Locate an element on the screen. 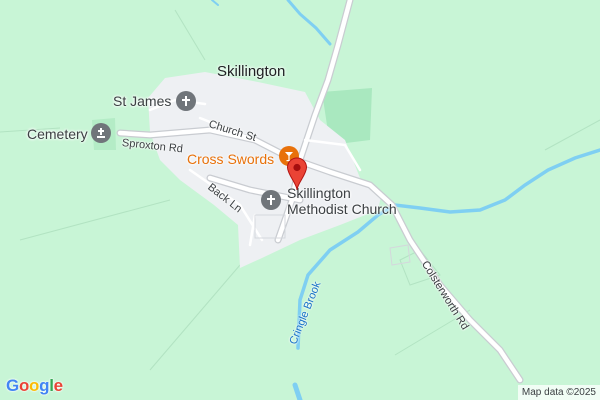 The height and width of the screenshot is (400, 600). google-logo: Google is located at coordinates (34, 386).